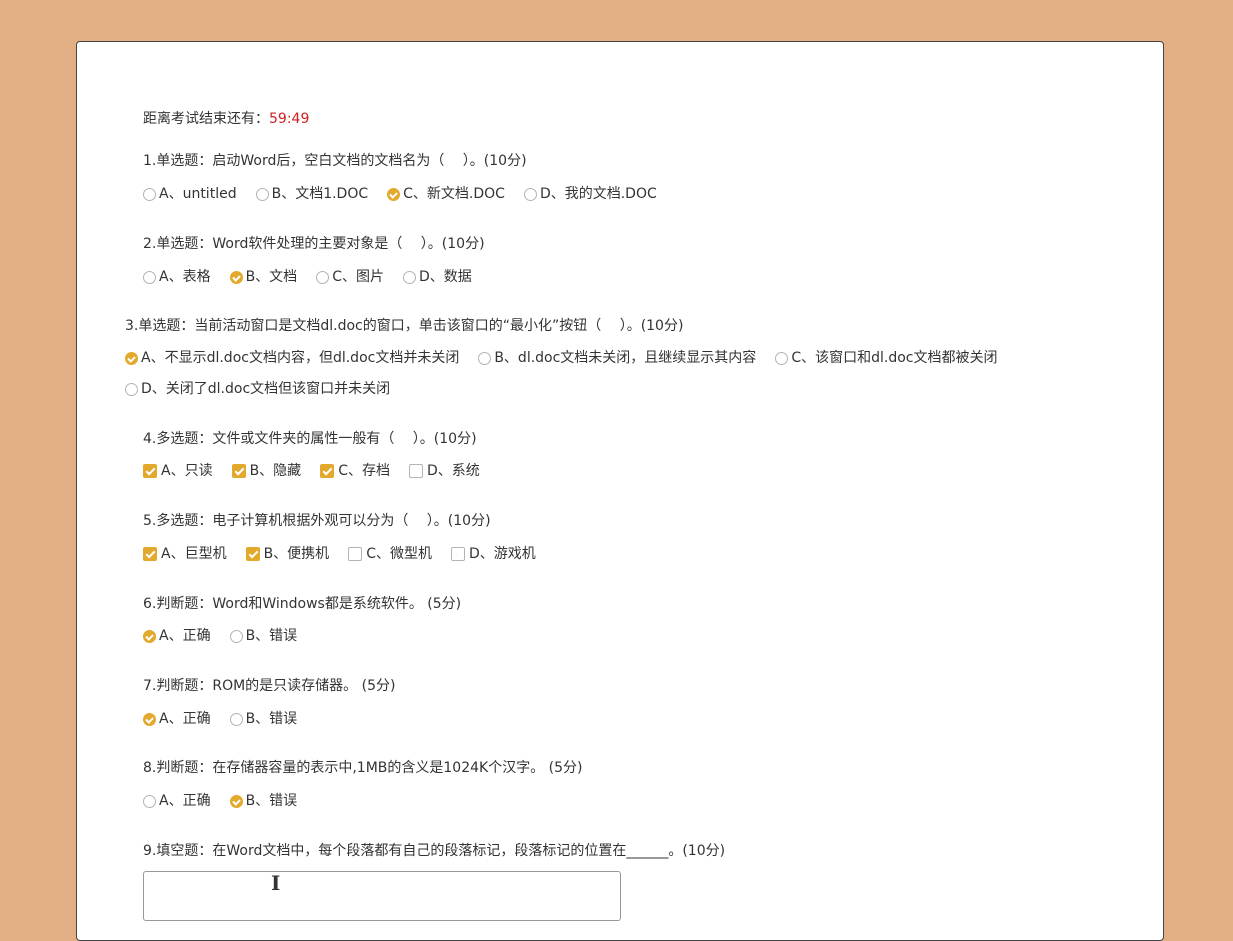 The image size is (1233, 941). Describe the element at coordinates (390, 554) in the screenshot. I see `q5-option-c: C、微型机` at that location.